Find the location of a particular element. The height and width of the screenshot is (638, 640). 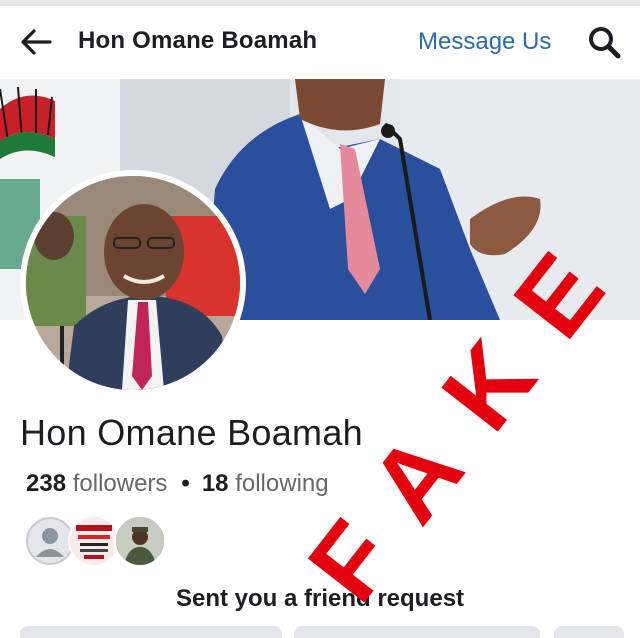

action-buttons-row is located at coordinates (320, 632).